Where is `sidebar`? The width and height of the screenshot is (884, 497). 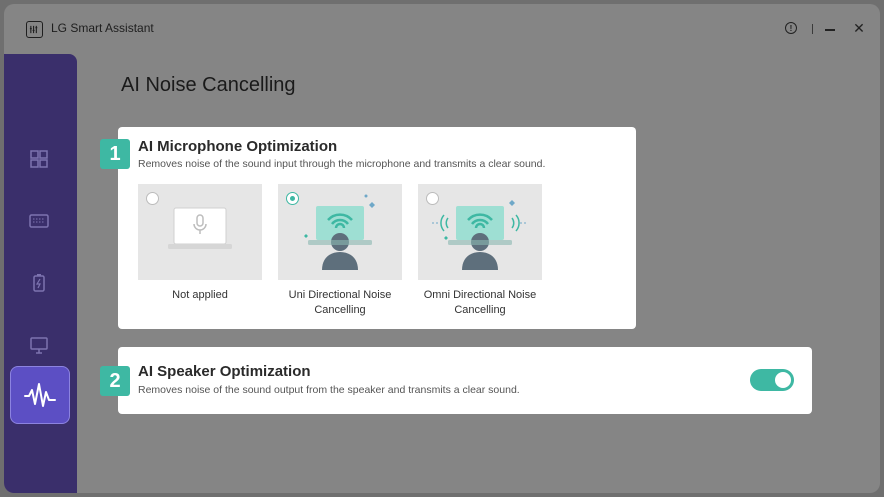
sidebar is located at coordinates (40, 273).